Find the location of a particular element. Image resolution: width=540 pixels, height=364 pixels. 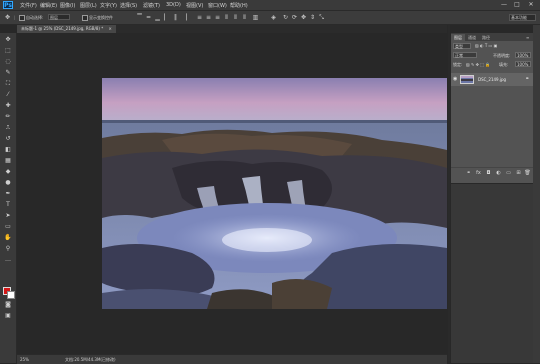

opacity-field: 100% is located at coordinates (523, 55).